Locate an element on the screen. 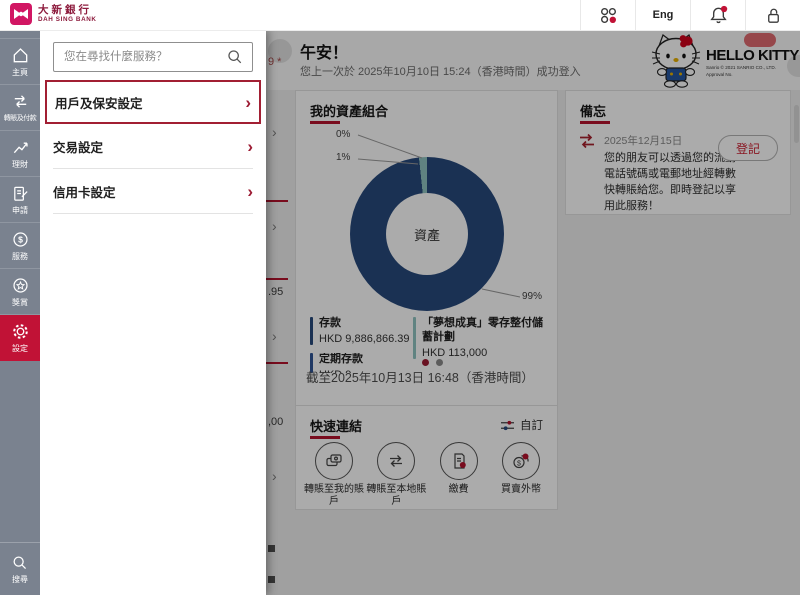  menu-item-transaction-settings: 交易設定 › is located at coordinates (153, 146).